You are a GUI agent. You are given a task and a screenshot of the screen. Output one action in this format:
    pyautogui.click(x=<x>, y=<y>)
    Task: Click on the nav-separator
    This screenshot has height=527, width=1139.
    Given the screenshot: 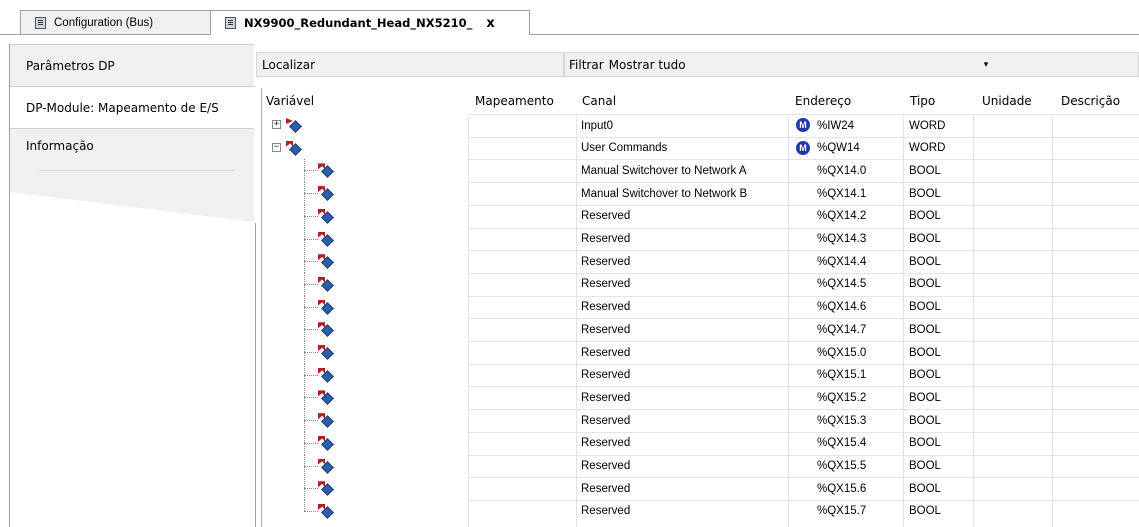 What is the action you would take?
    pyautogui.click(x=136, y=170)
    